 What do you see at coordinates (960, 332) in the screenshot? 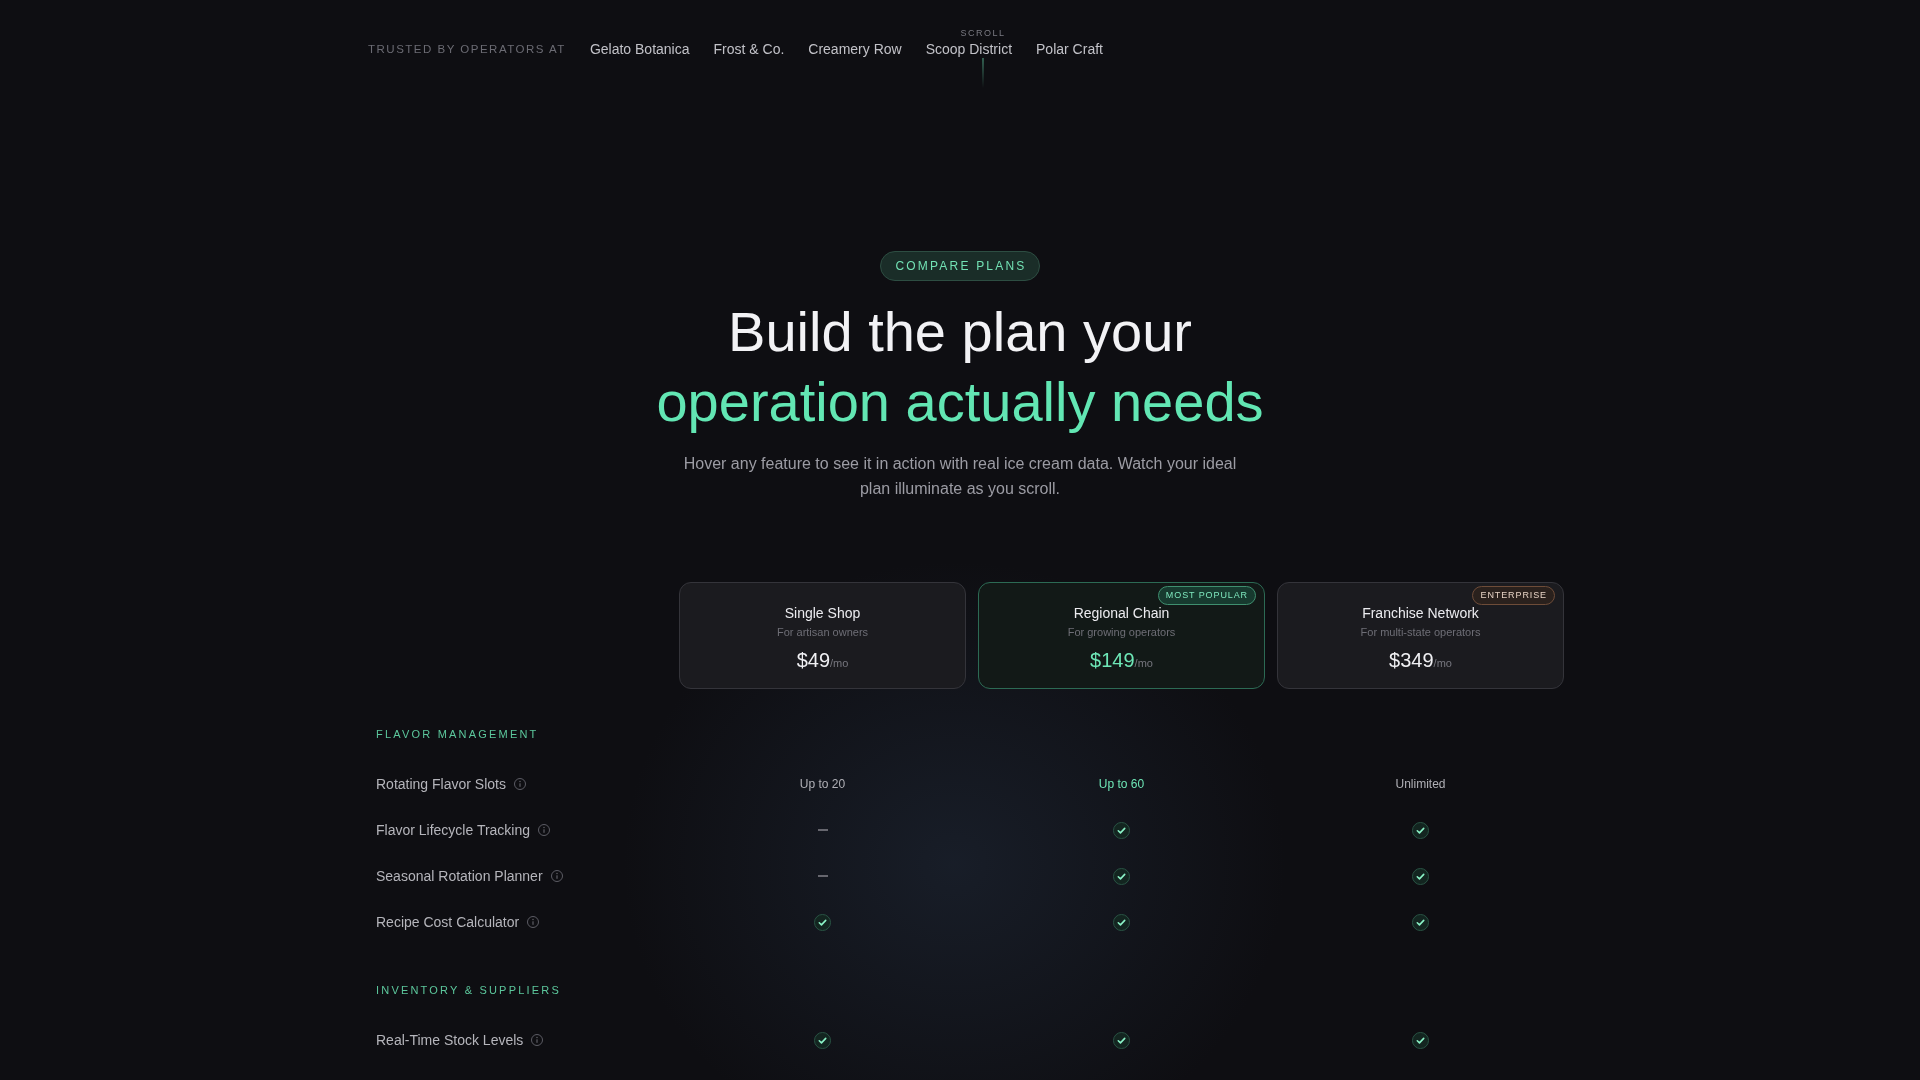
I see `hero-title: Build the plan your` at bounding box center [960, 332].